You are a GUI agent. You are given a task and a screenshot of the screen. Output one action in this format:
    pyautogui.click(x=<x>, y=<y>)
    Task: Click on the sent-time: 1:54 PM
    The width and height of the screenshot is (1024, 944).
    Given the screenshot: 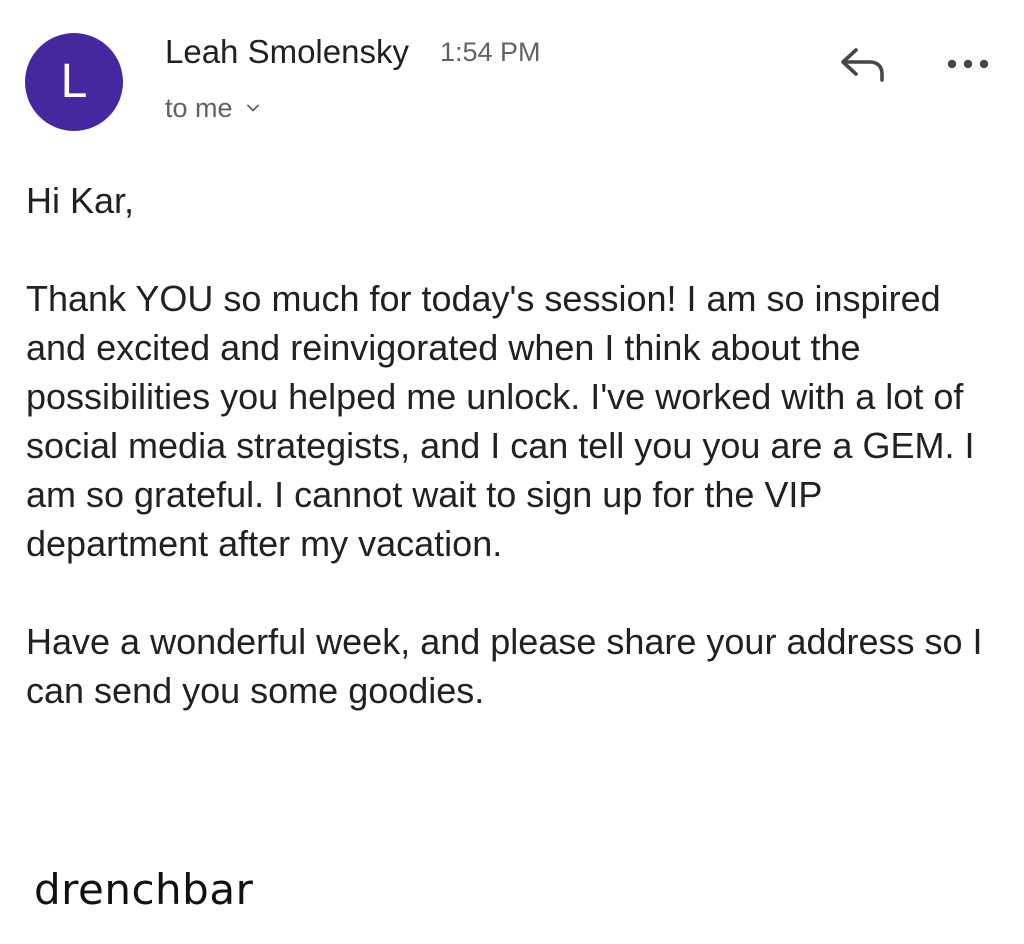 What is the action you would take?
    pyautogui.click(x=490, y=52)
    